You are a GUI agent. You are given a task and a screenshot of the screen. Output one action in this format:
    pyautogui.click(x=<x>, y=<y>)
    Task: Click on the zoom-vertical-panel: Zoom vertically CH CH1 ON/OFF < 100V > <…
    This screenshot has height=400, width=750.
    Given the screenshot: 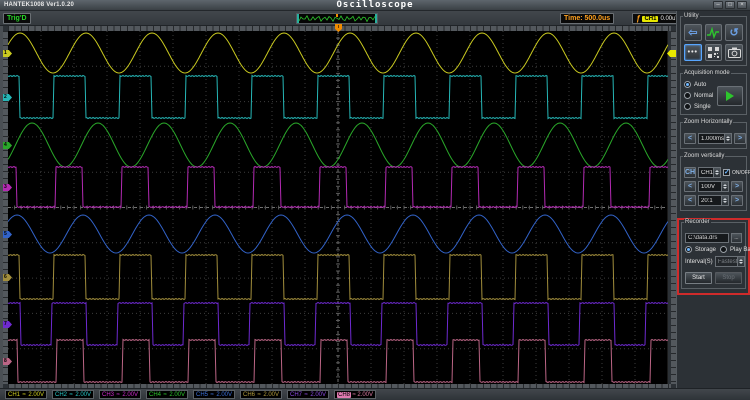 What is the action you would take?
    pyautogui.click(x=715, y=182)
    